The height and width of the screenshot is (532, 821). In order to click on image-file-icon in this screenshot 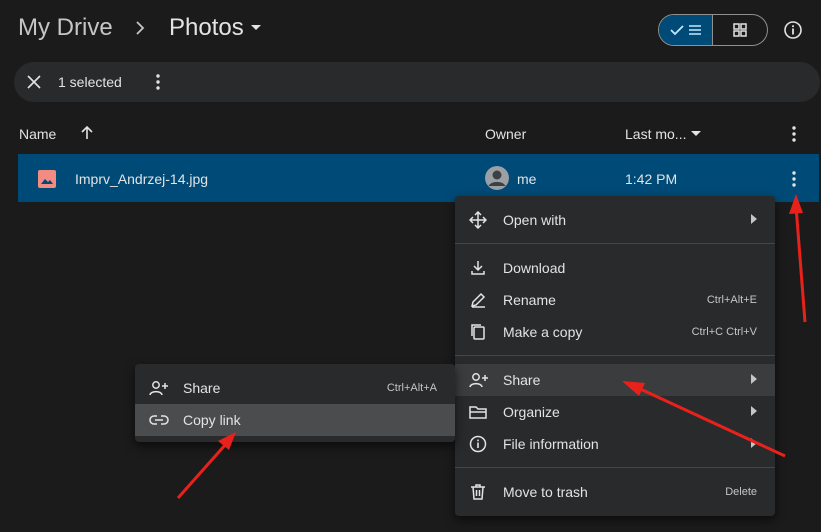, I will do `click(47, 179)`.